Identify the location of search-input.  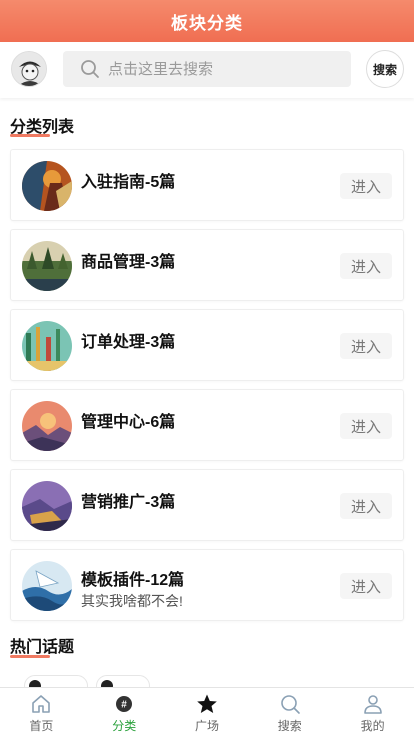
(223, 69).